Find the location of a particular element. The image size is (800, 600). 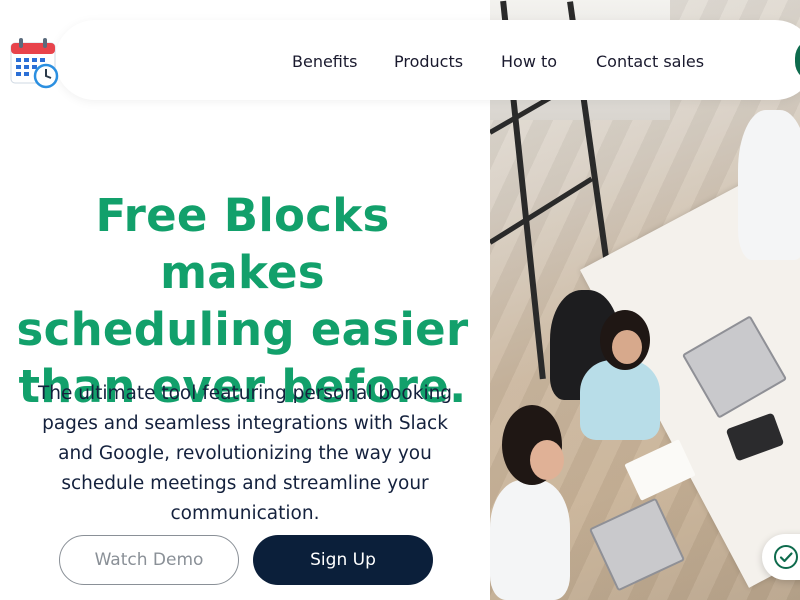

calendar-clock-icon is located at coordinates (34, 63).